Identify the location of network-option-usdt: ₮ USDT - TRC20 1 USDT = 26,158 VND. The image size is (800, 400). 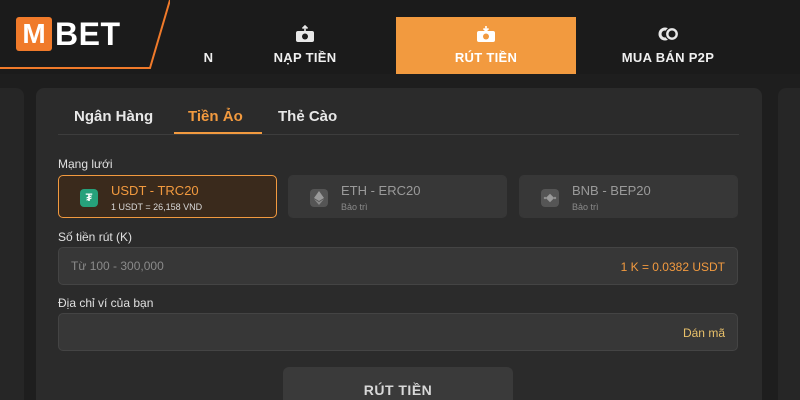
(167, 196).